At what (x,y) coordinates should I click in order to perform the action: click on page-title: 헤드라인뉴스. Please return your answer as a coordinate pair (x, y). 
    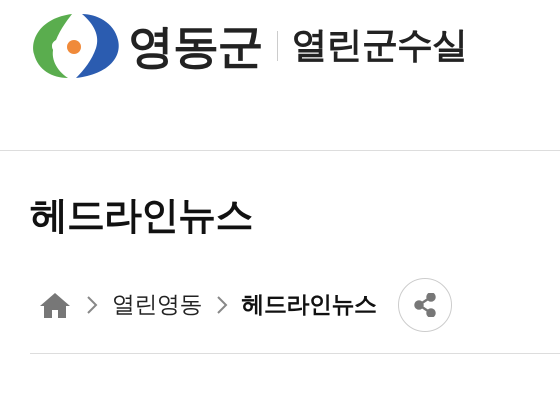
    Looking at the image, I should click on (141, 215).